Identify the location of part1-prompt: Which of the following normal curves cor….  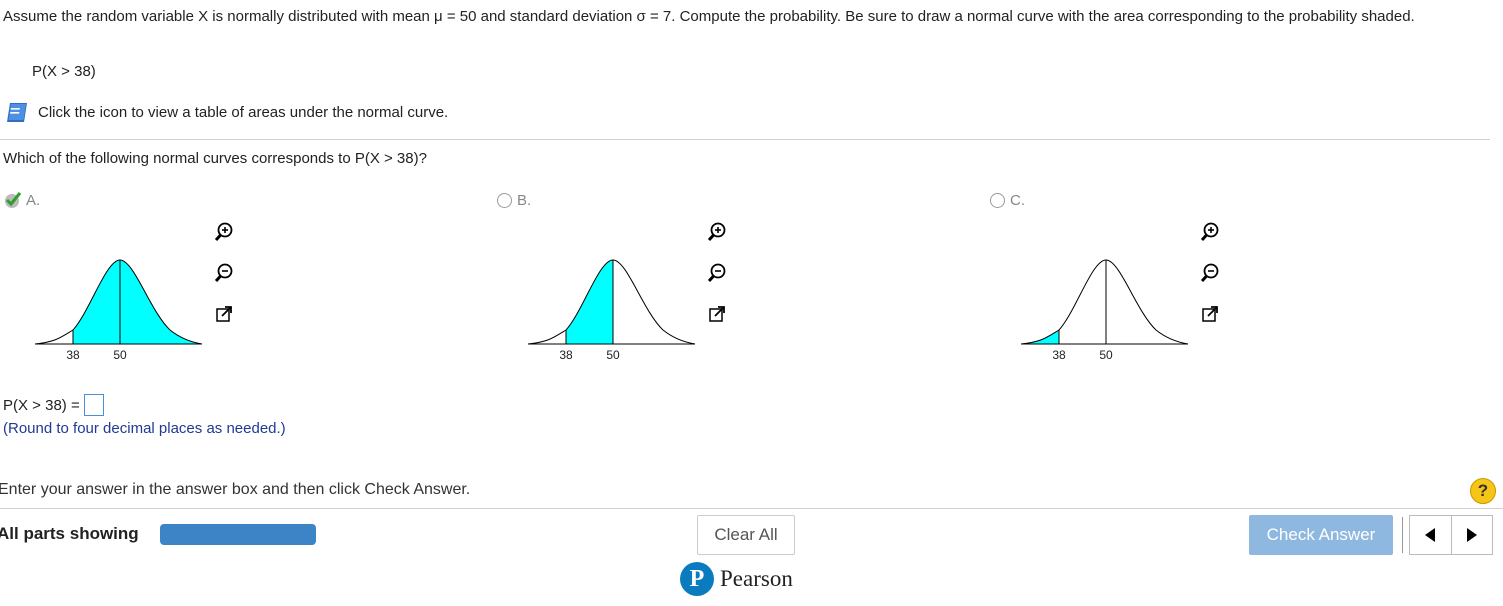
(215, 158).